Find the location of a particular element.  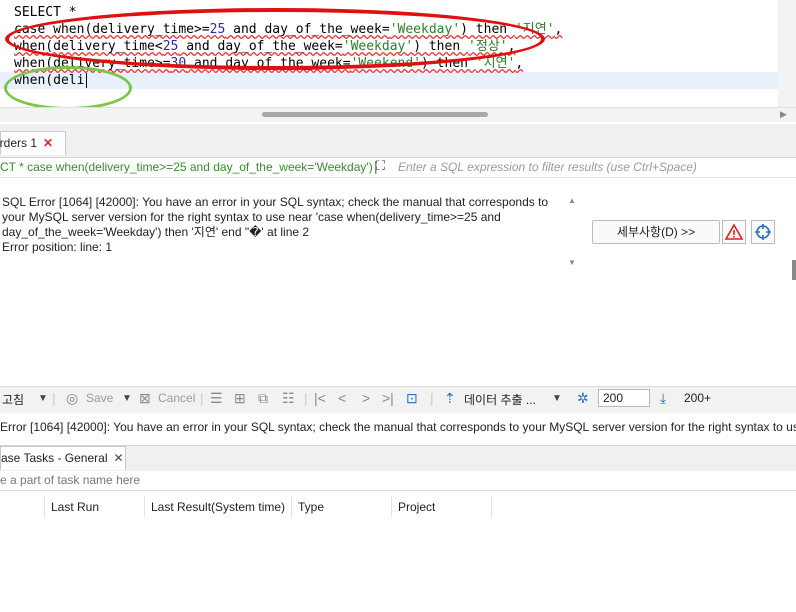

editor-scroll-thumb is located at coordinates (375, 114).